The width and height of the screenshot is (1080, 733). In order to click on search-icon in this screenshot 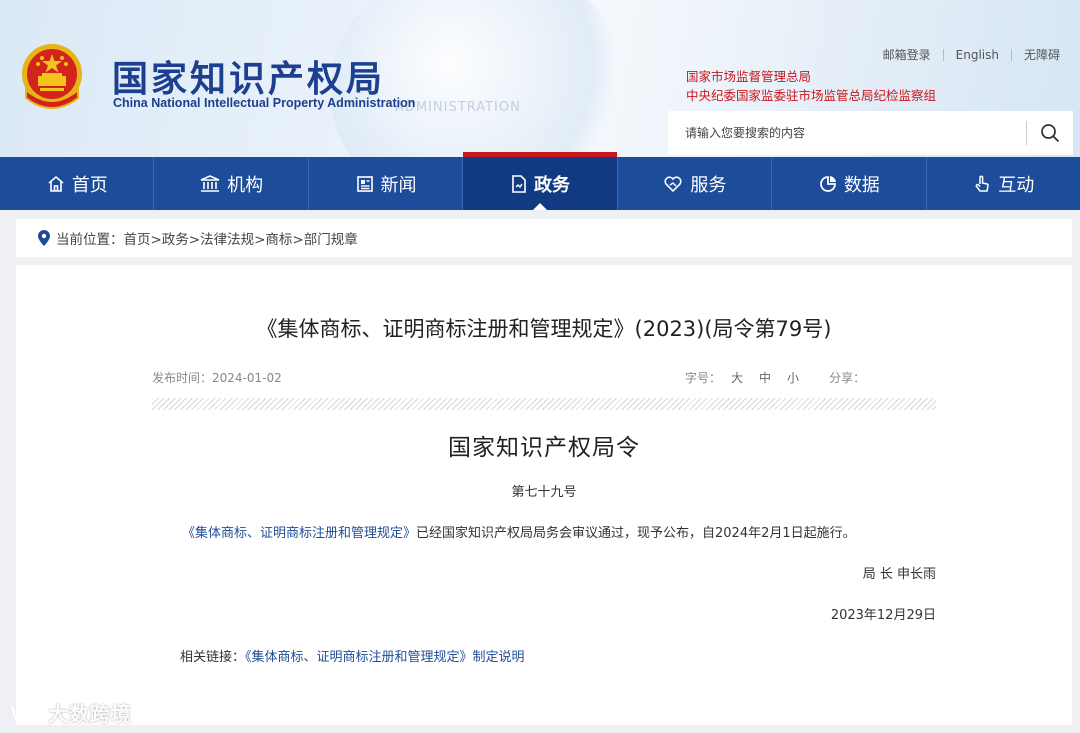, I will do `click(1050, 133)`.